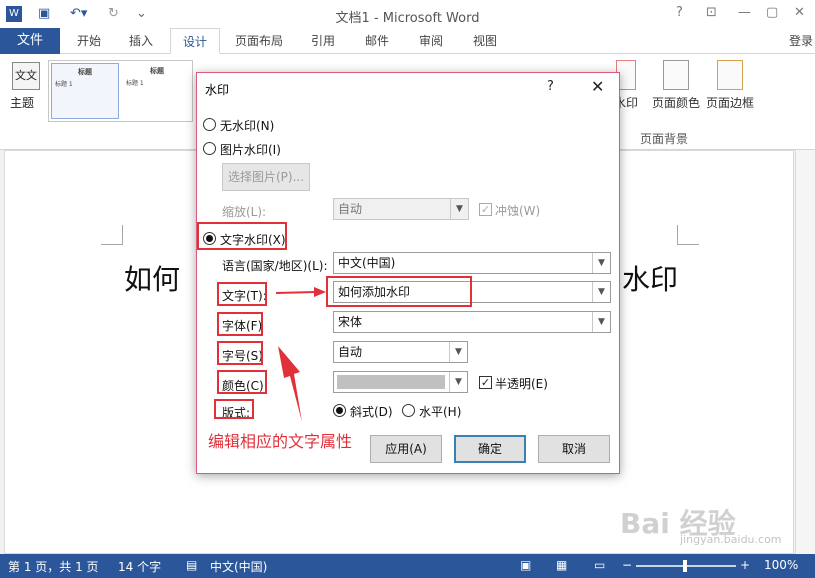  What do you see at coordinates (599, 565) in the screenshot?
I see `web-layout-icon: ▭` at bounding box center [599, 565].